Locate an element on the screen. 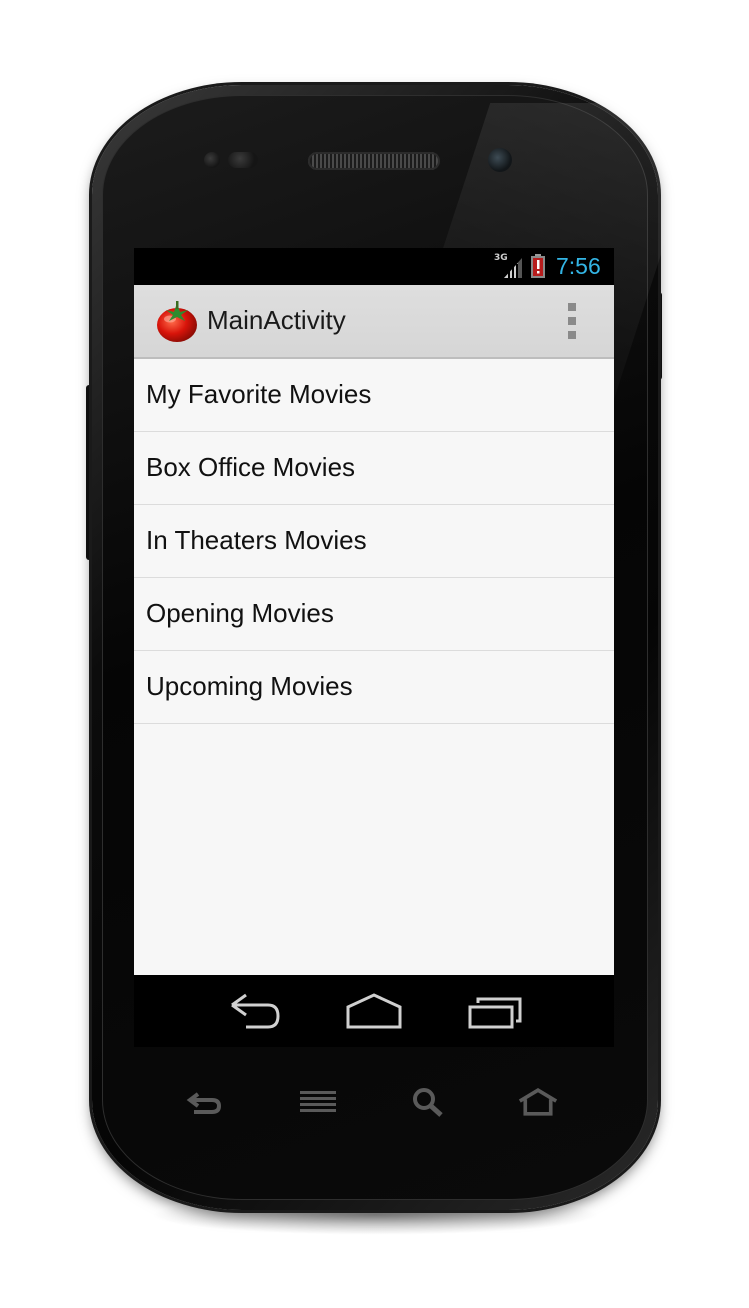  hardware-back-icon is located at coordinates (204, 1102).